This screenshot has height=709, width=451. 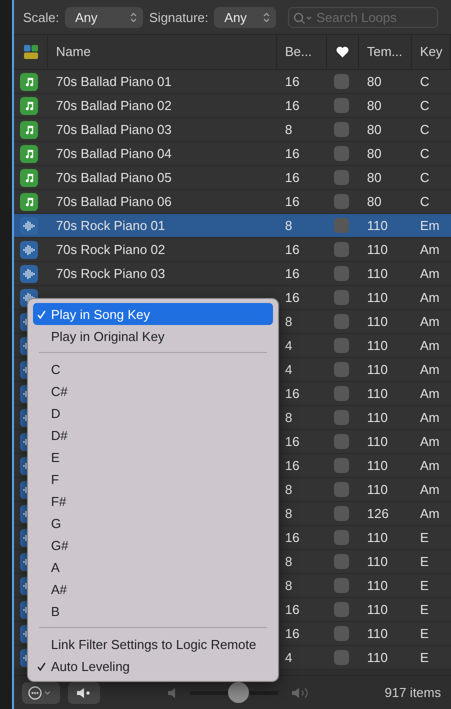 I want to click on column-header: Name, so click(x=162, y=52).